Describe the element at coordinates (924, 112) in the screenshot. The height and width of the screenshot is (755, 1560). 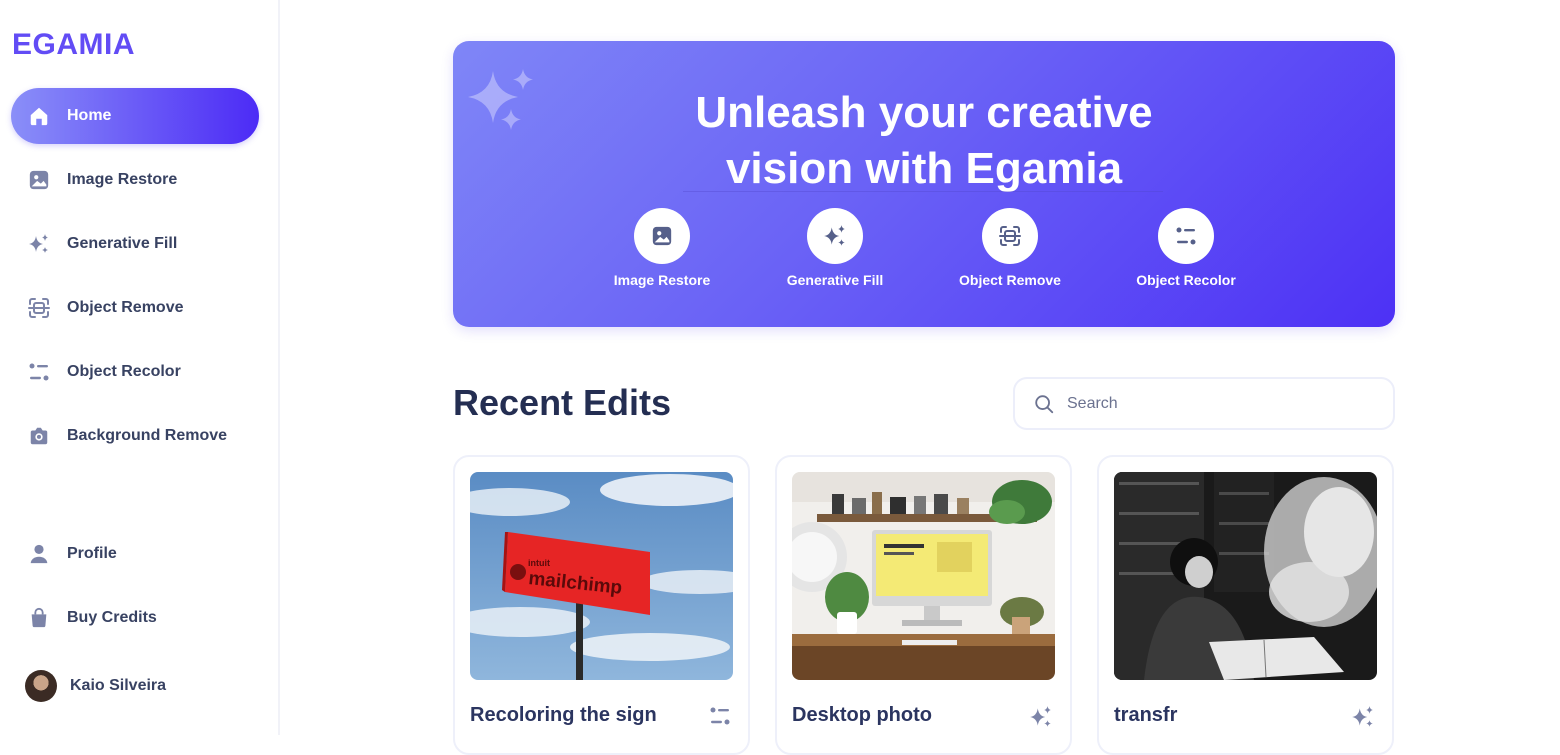
I see `hero-title-line-1: Unleash your creative` at that location.